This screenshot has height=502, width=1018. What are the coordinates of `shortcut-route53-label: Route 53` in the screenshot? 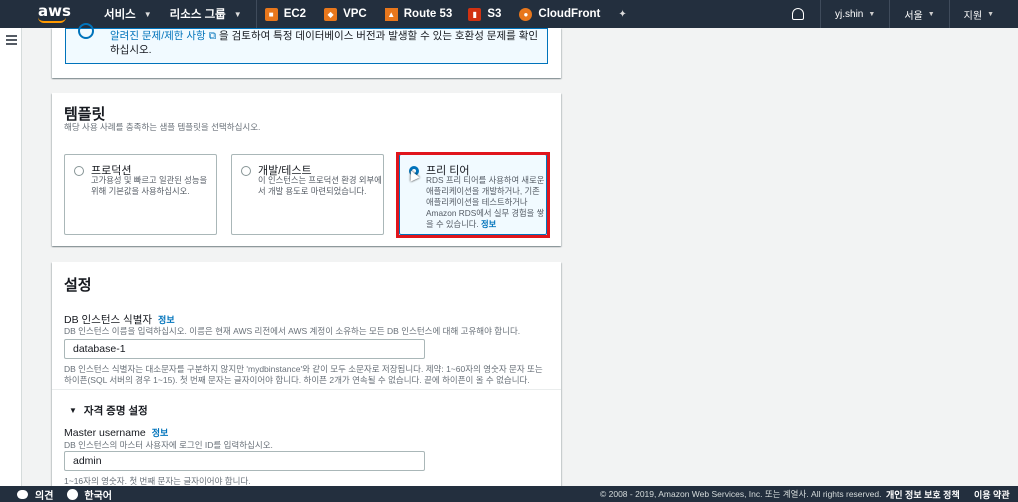 It's located at (428, 14).